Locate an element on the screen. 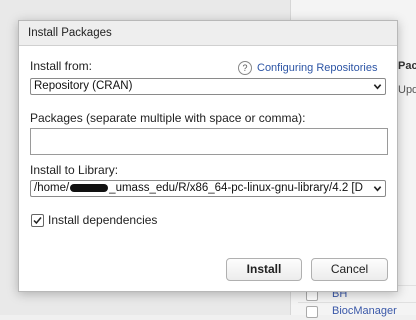 The height and width of the screenshot is (320, 416). help-icon: ? is located at coordinates (245, 68).